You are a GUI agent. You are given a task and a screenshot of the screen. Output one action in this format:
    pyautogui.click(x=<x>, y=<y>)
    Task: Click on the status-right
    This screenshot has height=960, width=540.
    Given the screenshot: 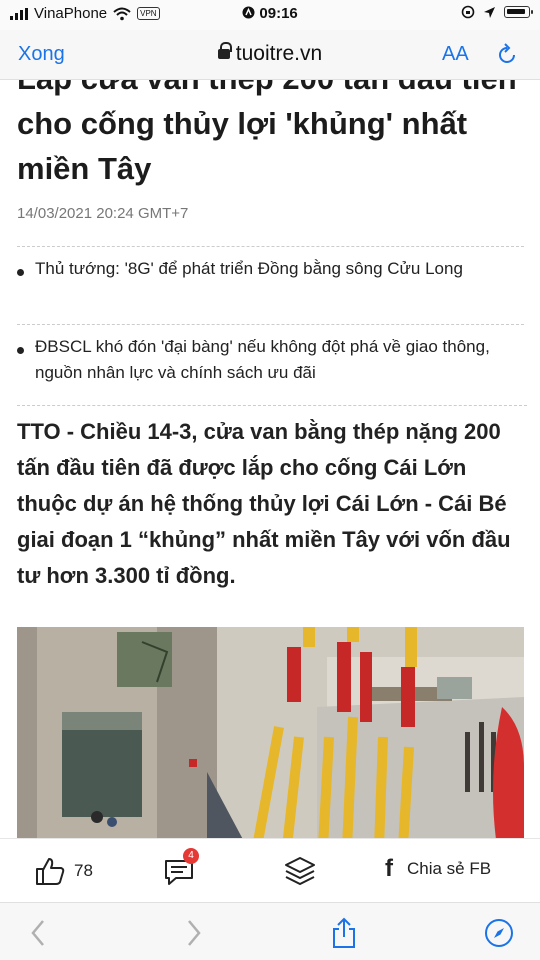 What is the action you would take?
    pyautogui.click(x=497, y=12)
    